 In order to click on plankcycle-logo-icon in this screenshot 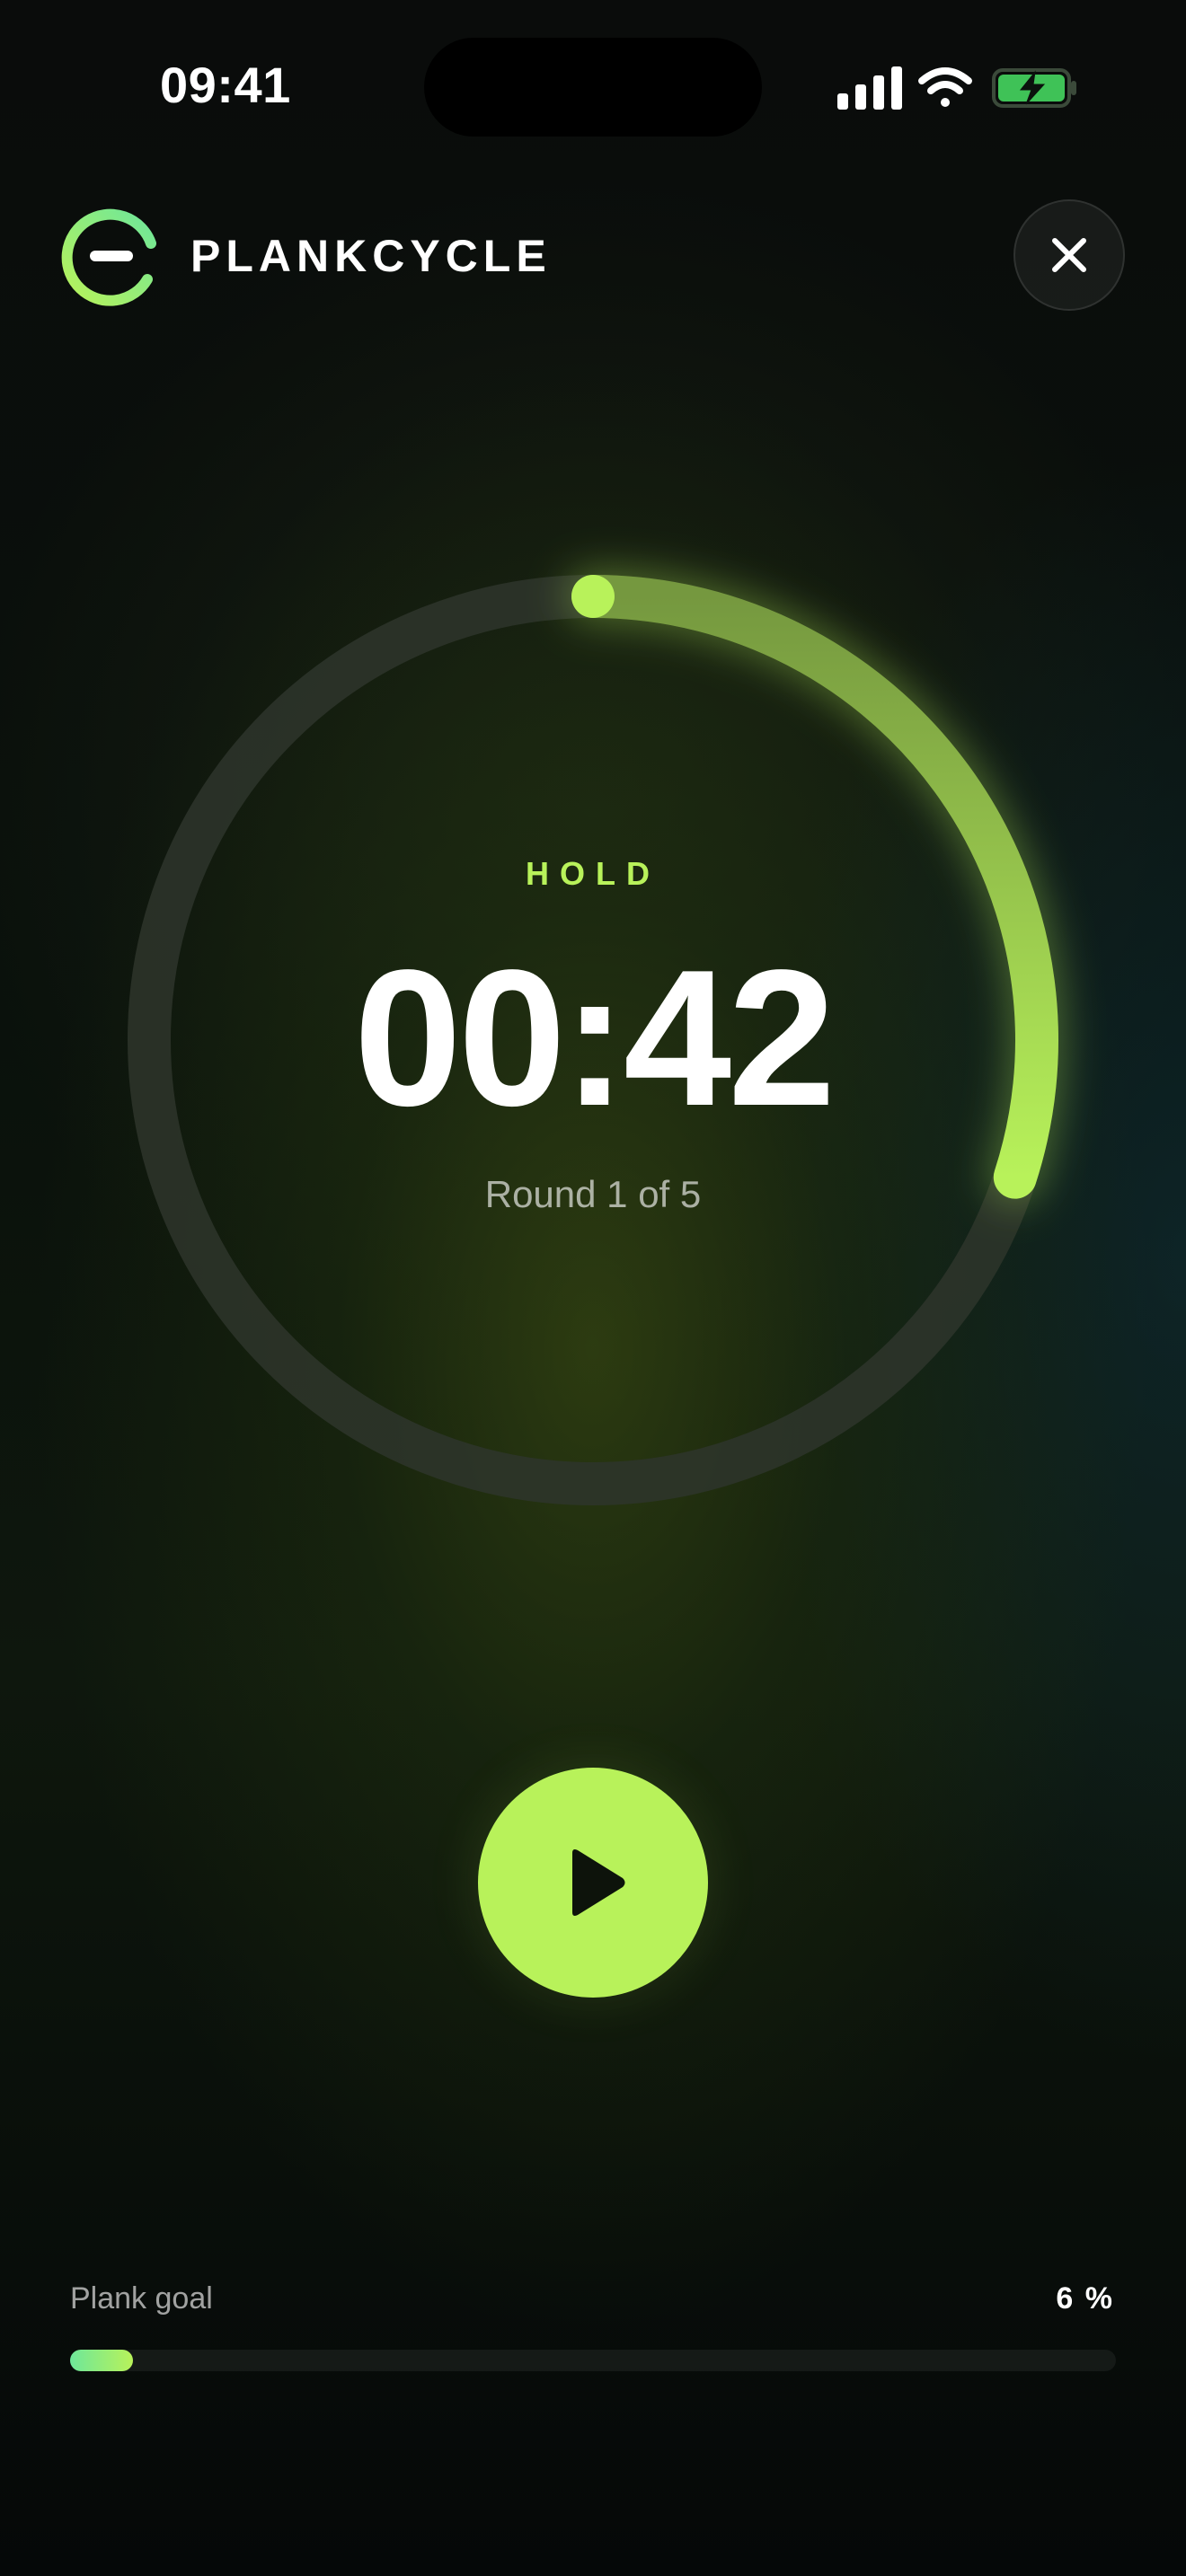, I will do `click(108, 257)`.